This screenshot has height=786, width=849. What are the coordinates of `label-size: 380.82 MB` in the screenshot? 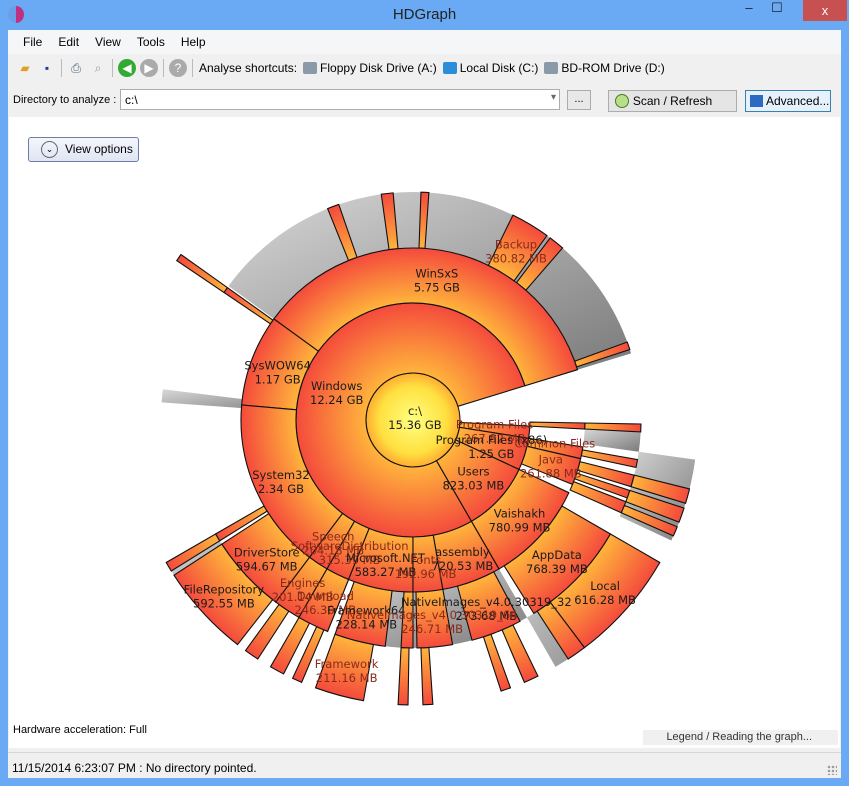 It's located at (516, 259).